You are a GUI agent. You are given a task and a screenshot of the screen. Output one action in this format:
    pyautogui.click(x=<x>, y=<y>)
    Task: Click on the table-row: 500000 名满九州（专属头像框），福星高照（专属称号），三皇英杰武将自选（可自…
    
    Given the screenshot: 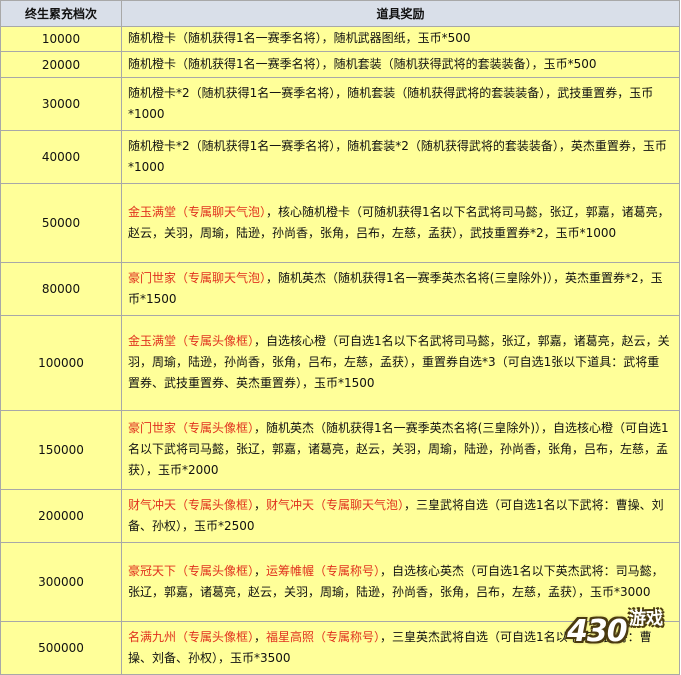 What is the action you would take?
    pyautogui.click(x=340, y=648)
    